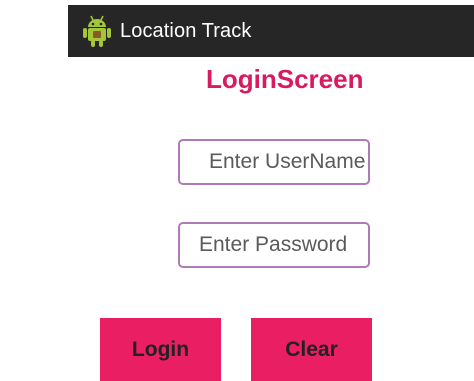 The height and width of the screenshot is (381, 474). What do you see at coordinates (274, 162) in the screenshot?
I see `username-input` at bounding box center [274, 162].